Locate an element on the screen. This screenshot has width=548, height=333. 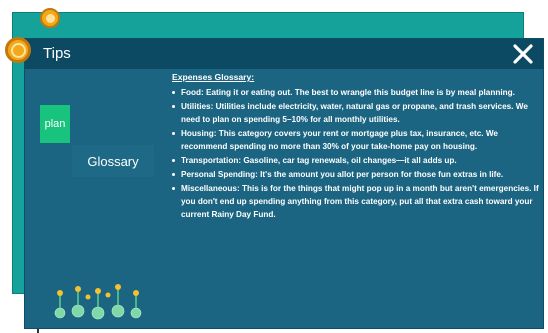
close-button is located at coordinates (523, 54).